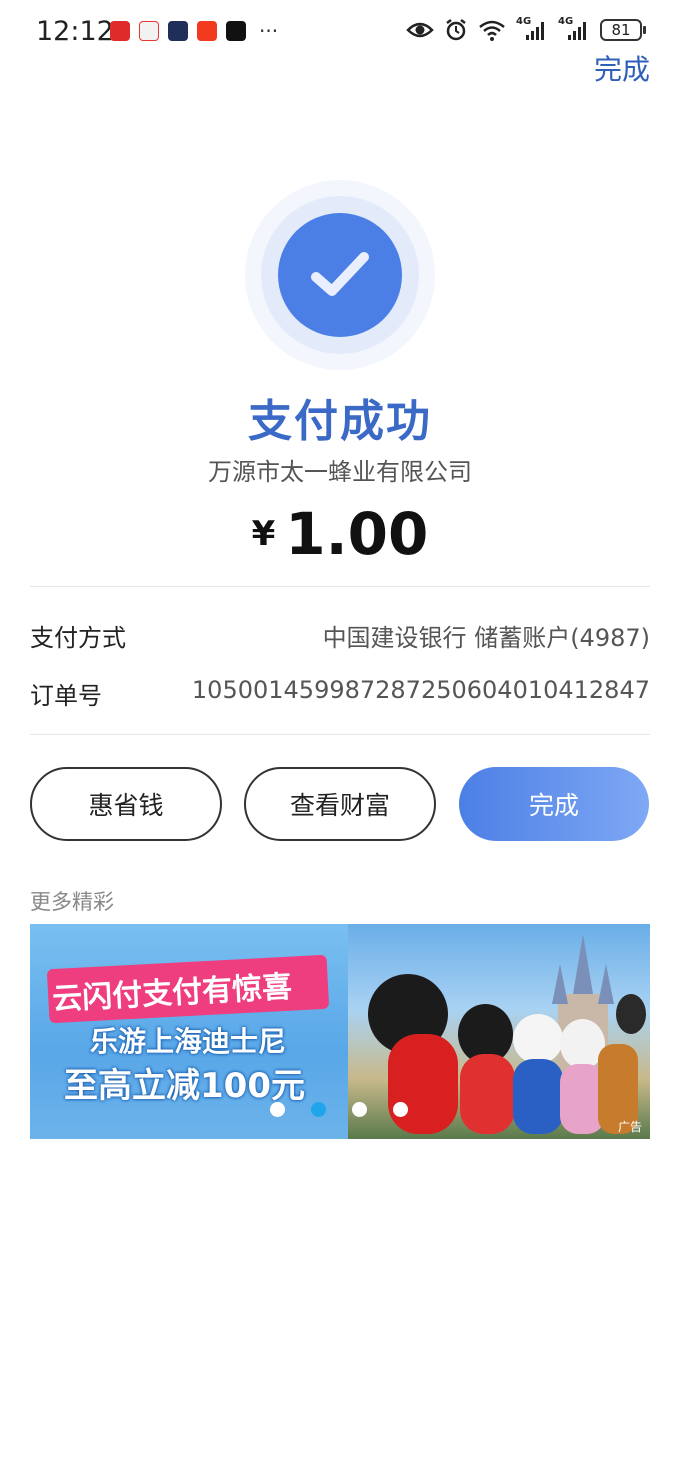 This screenshot has height=1473, width=680. What do you see at coordinates (236, 31) in the screenshot?
I see `tiktok-app-icon` at bounding box center [236, 31].